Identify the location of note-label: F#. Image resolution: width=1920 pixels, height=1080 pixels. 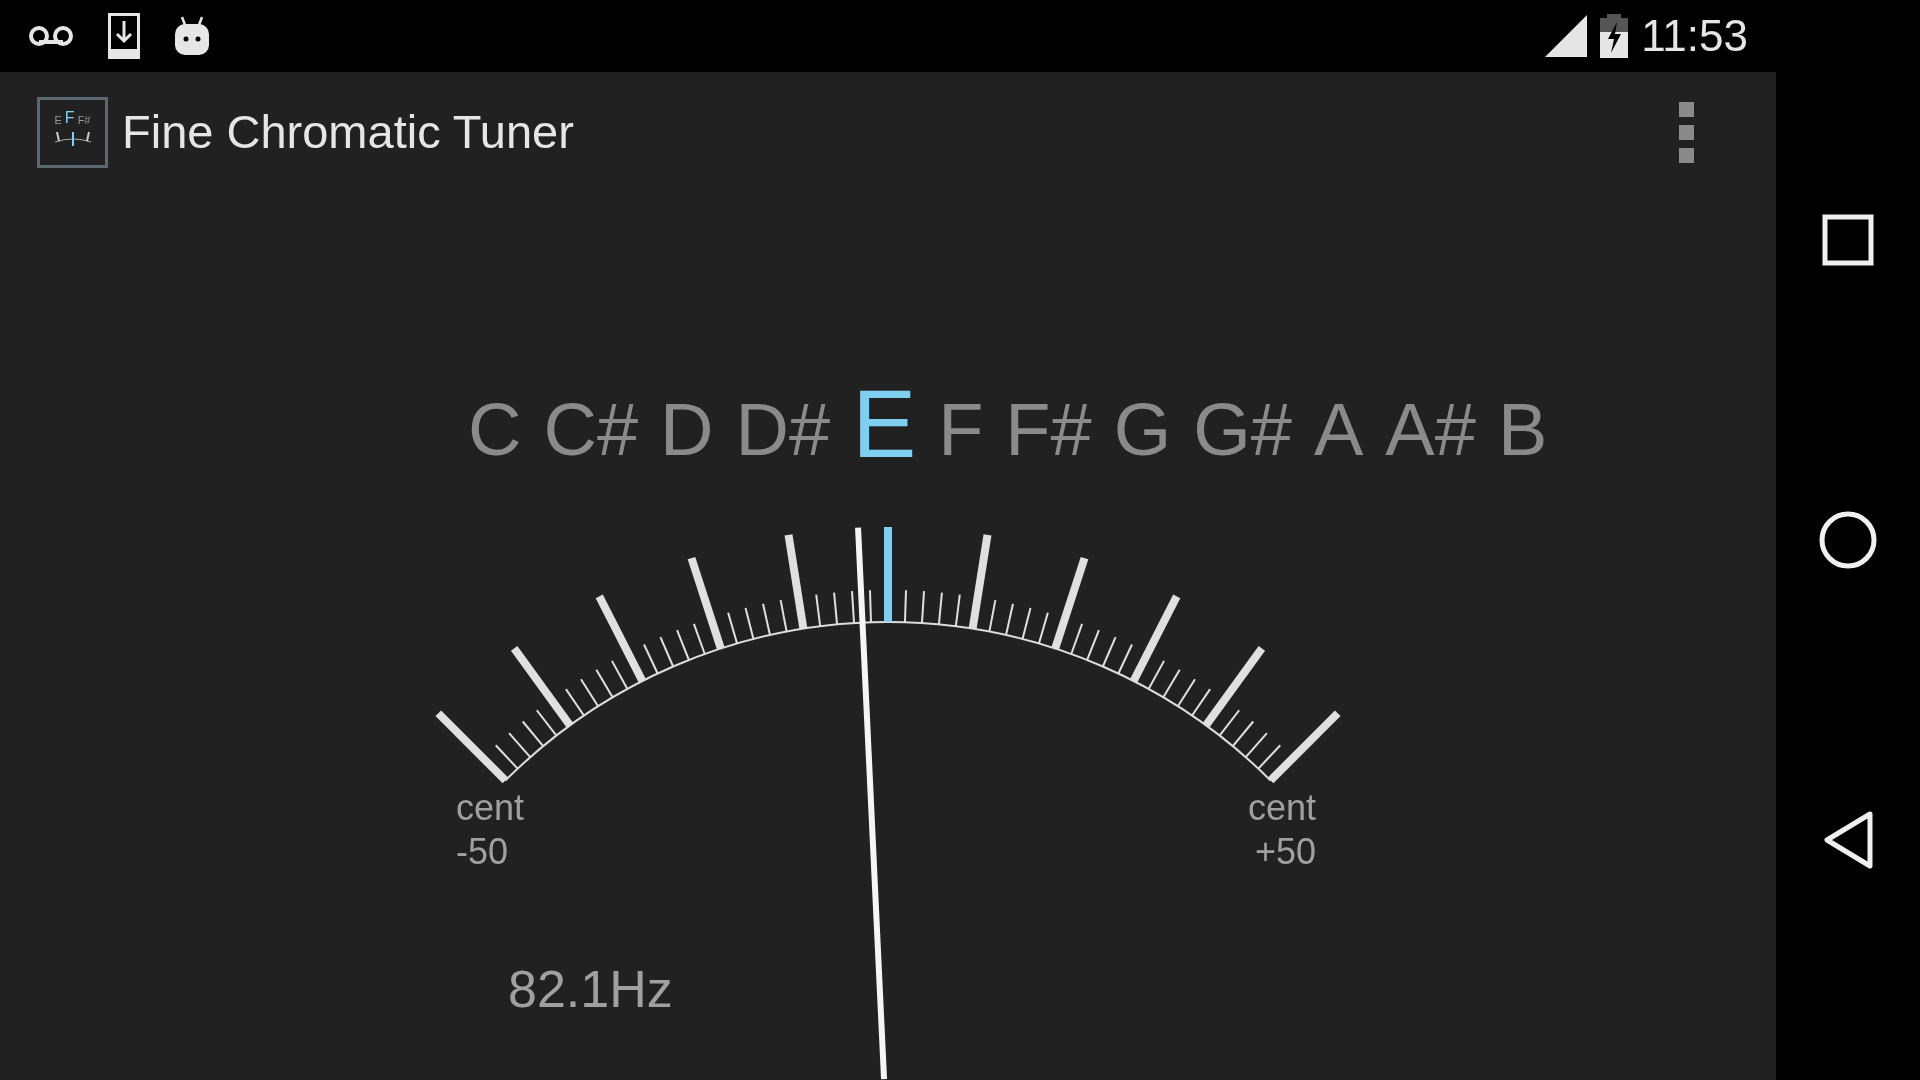
(1048, 430).